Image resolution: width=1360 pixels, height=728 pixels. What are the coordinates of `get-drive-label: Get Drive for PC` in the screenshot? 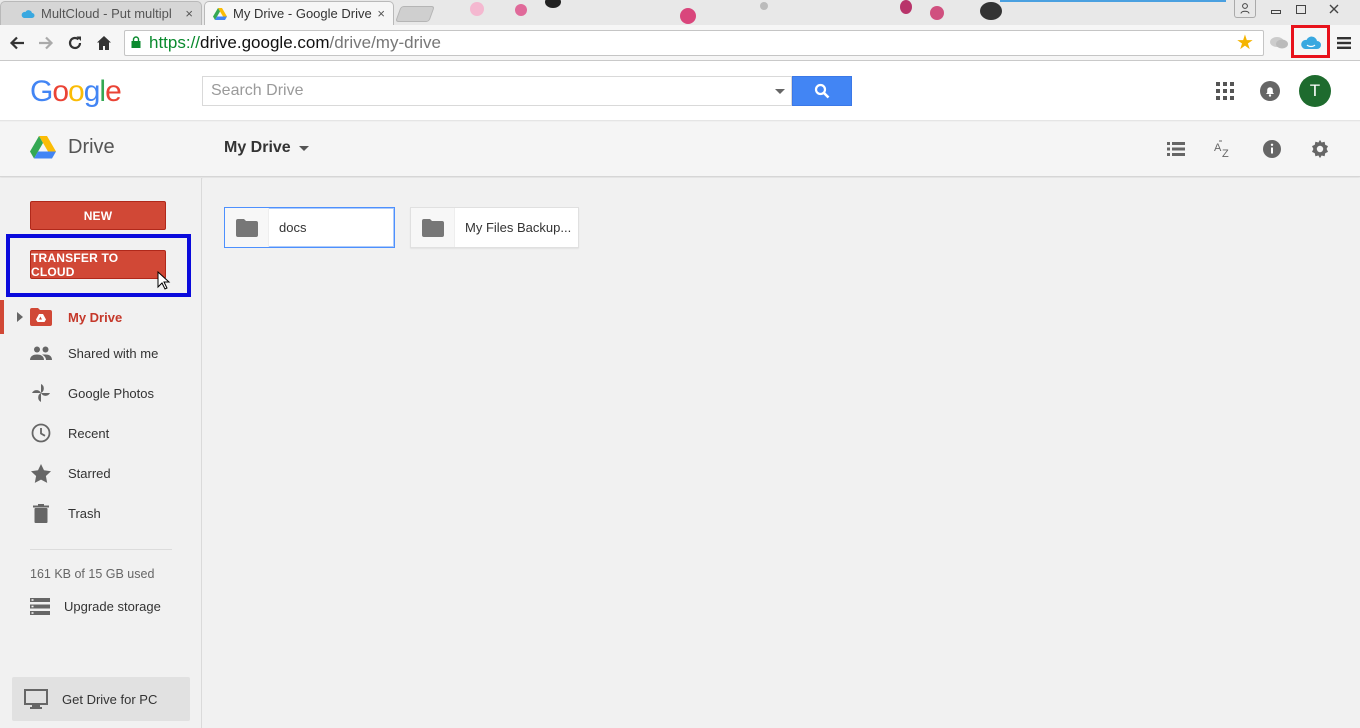 It's located at (110, 699).